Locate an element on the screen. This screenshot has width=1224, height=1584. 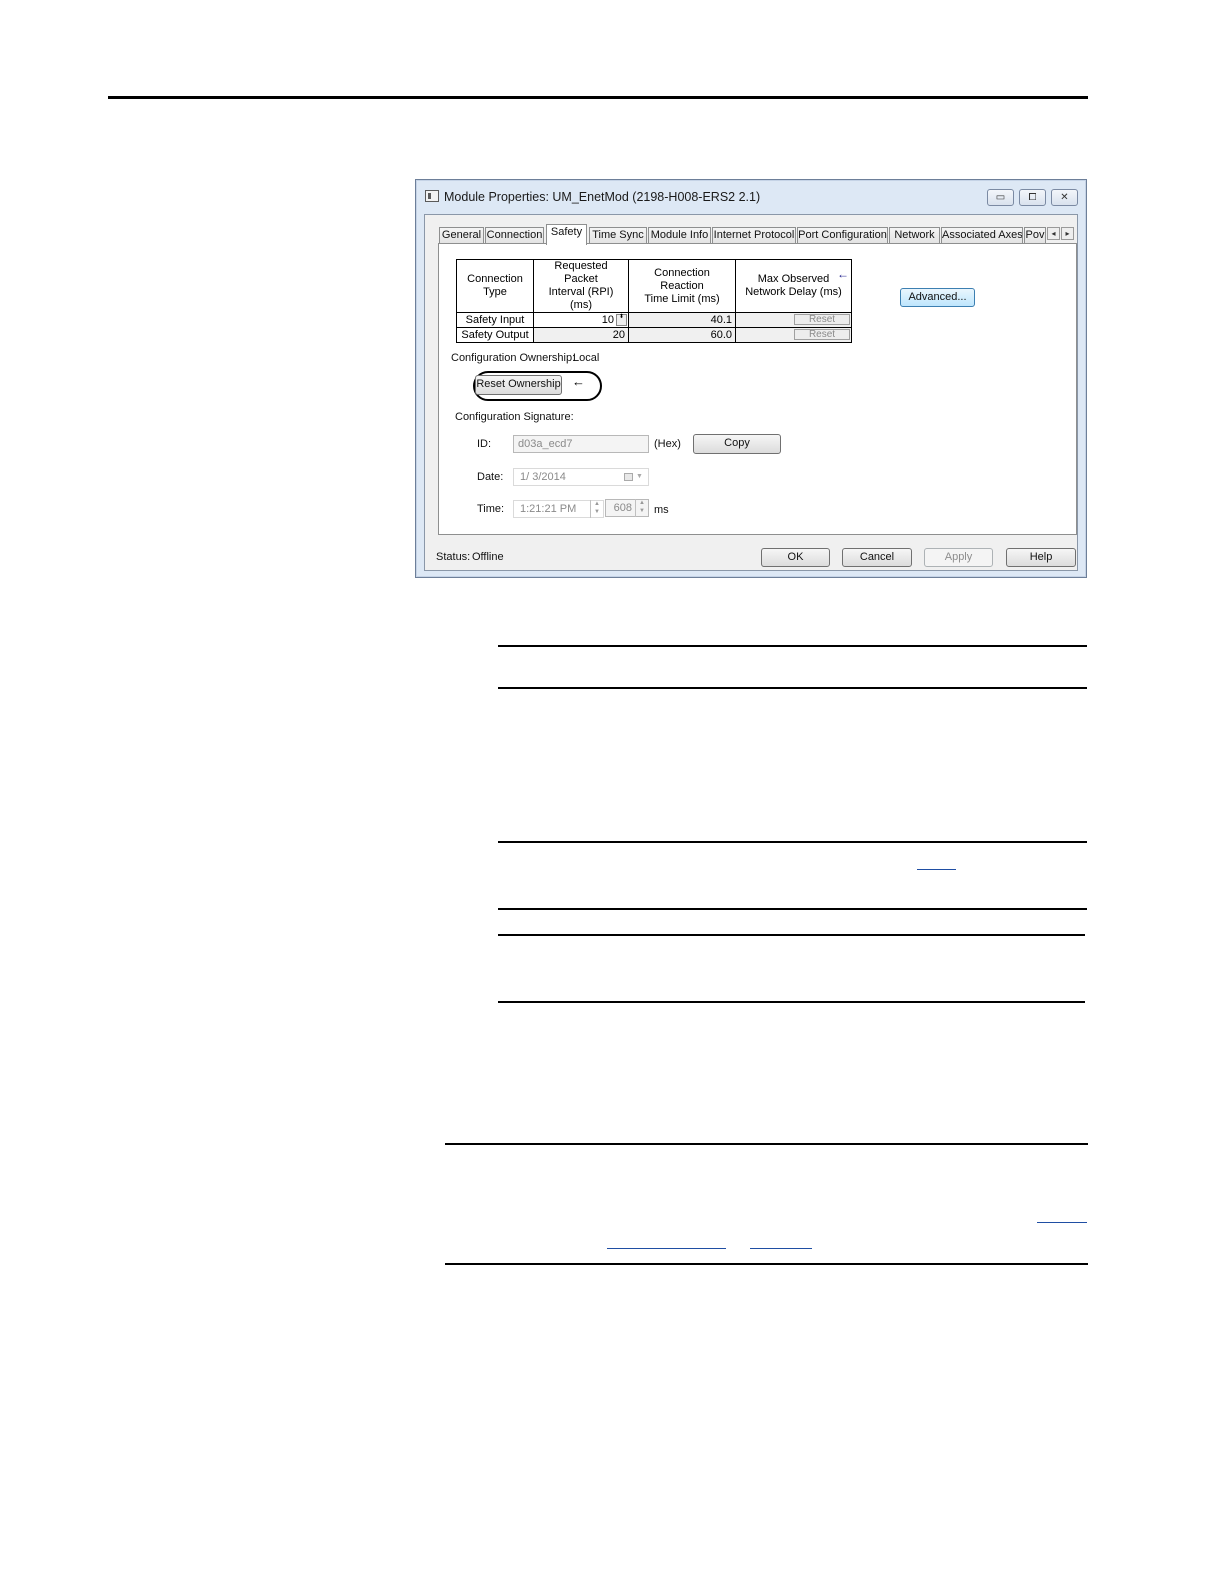
ms-value: 608 is located at coordinates (622, 508).